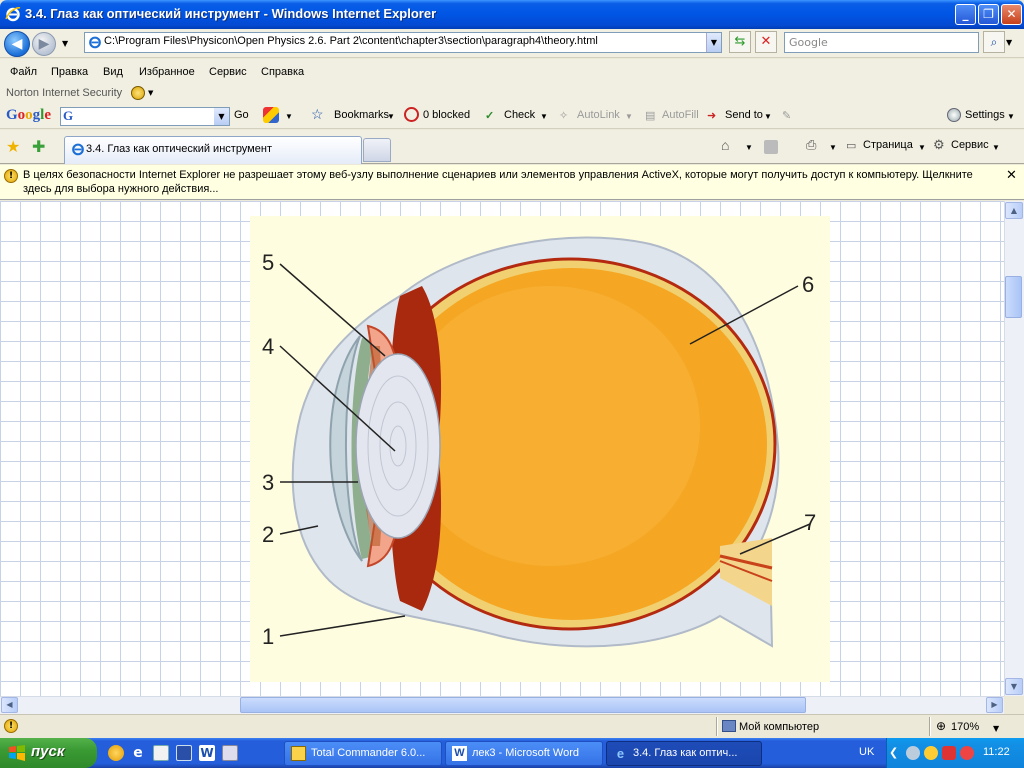  What do you see at coordinates (1011, 14) in the screenshot?
I see `close-button: ✕` at bounding box center [1011, 14].